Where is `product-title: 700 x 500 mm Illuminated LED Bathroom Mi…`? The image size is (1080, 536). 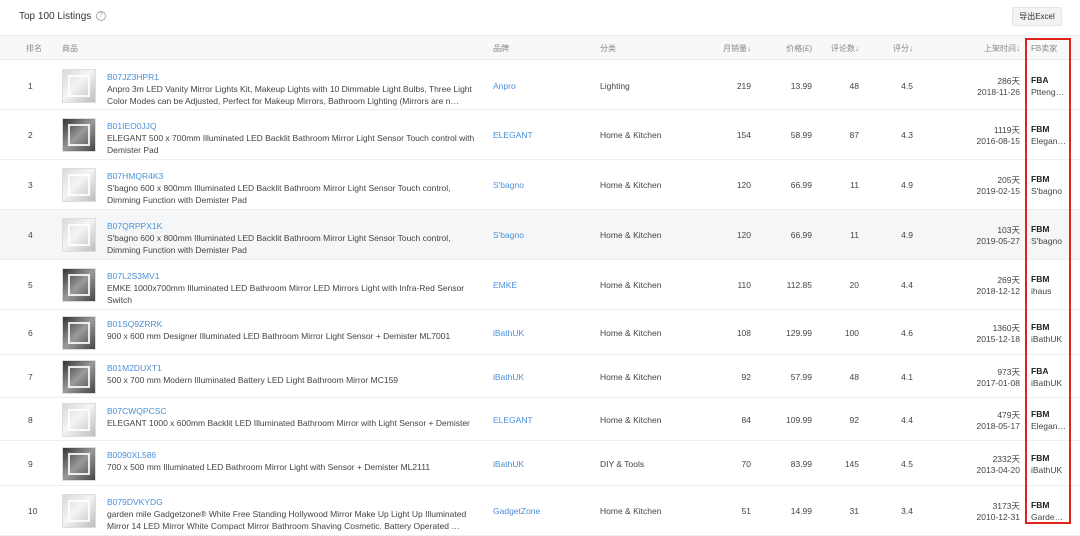 product-title: 700 x 500 mm Illuminated LED Bathroom Mi… is located at coordinates (269, 467).